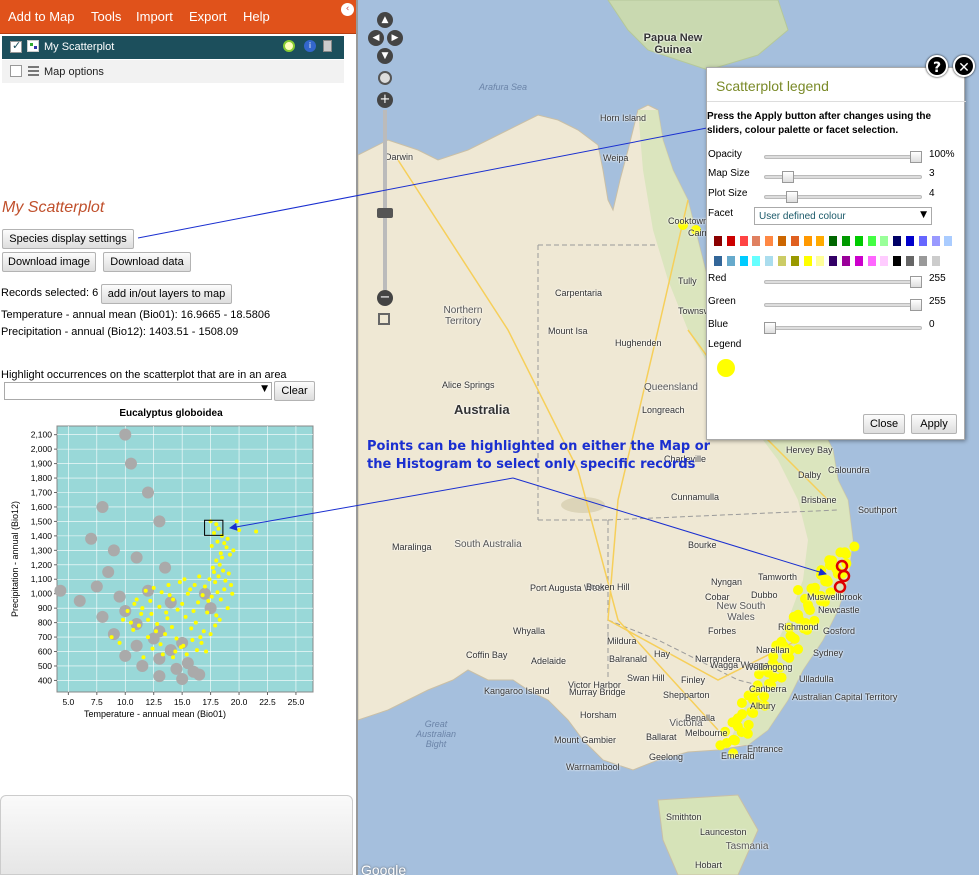  What do you see at coordinates (916, 157) in the screenshot?
I see `opacity-slider-handle` at bounding box center [916, 157].